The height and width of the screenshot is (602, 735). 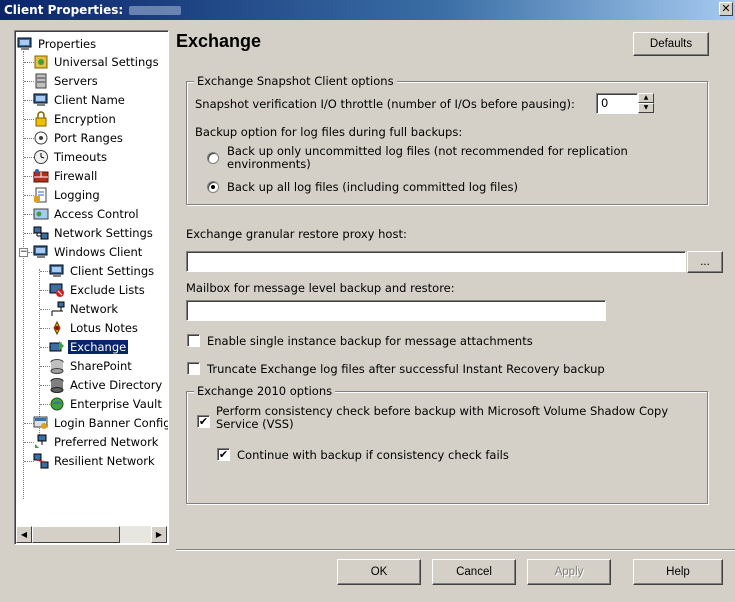 I want to click on tree-item-enterprise-vault: Enterprise Vault, so click(x=106, y=404).